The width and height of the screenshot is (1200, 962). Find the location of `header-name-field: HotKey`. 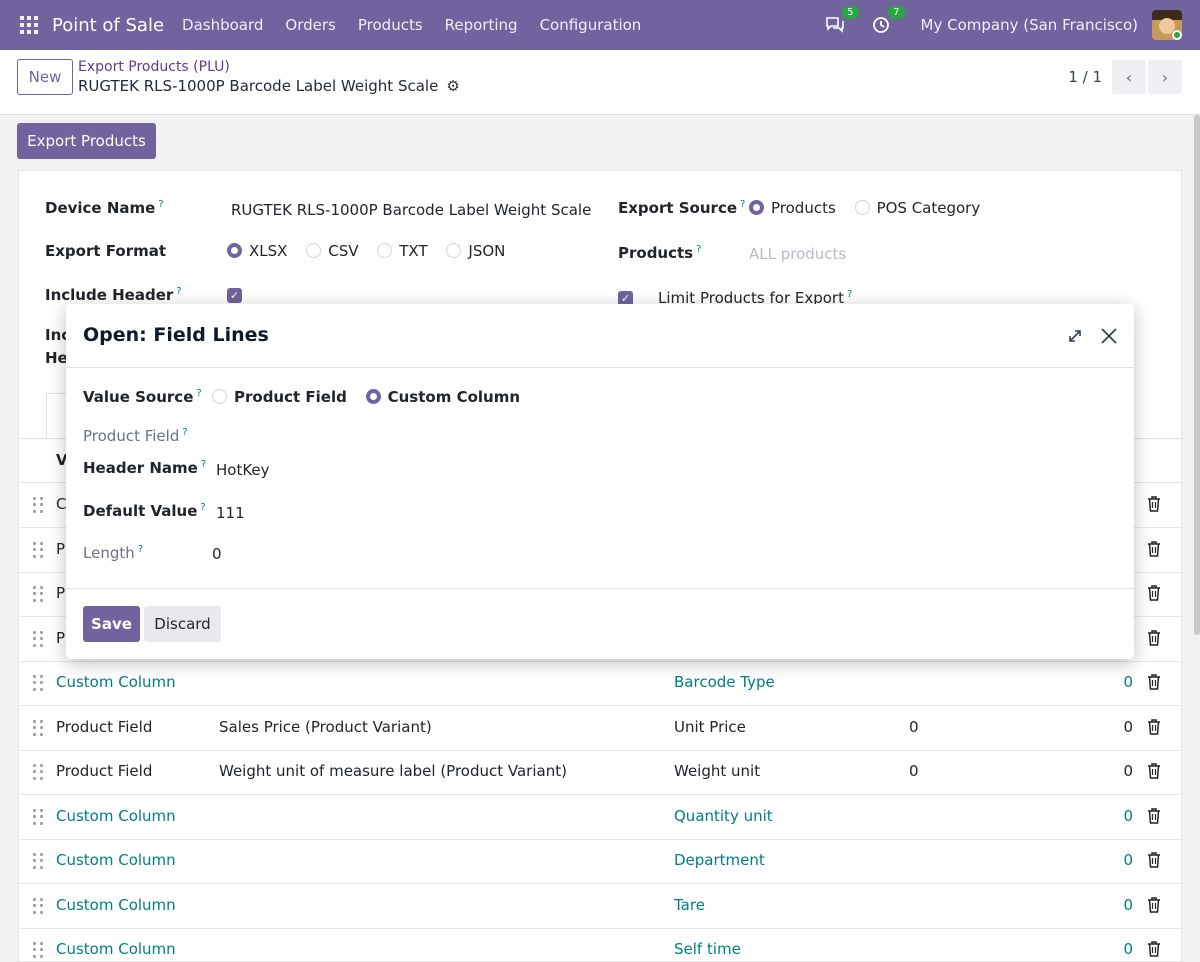

header-name-field: HotKey is located at coordinates (243, 470).